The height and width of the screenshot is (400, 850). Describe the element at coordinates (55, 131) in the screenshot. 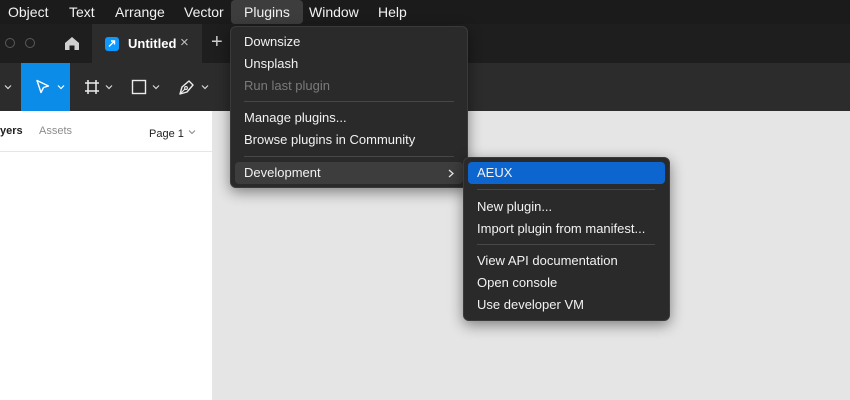

I see `tab-assets: Assets` at that location.